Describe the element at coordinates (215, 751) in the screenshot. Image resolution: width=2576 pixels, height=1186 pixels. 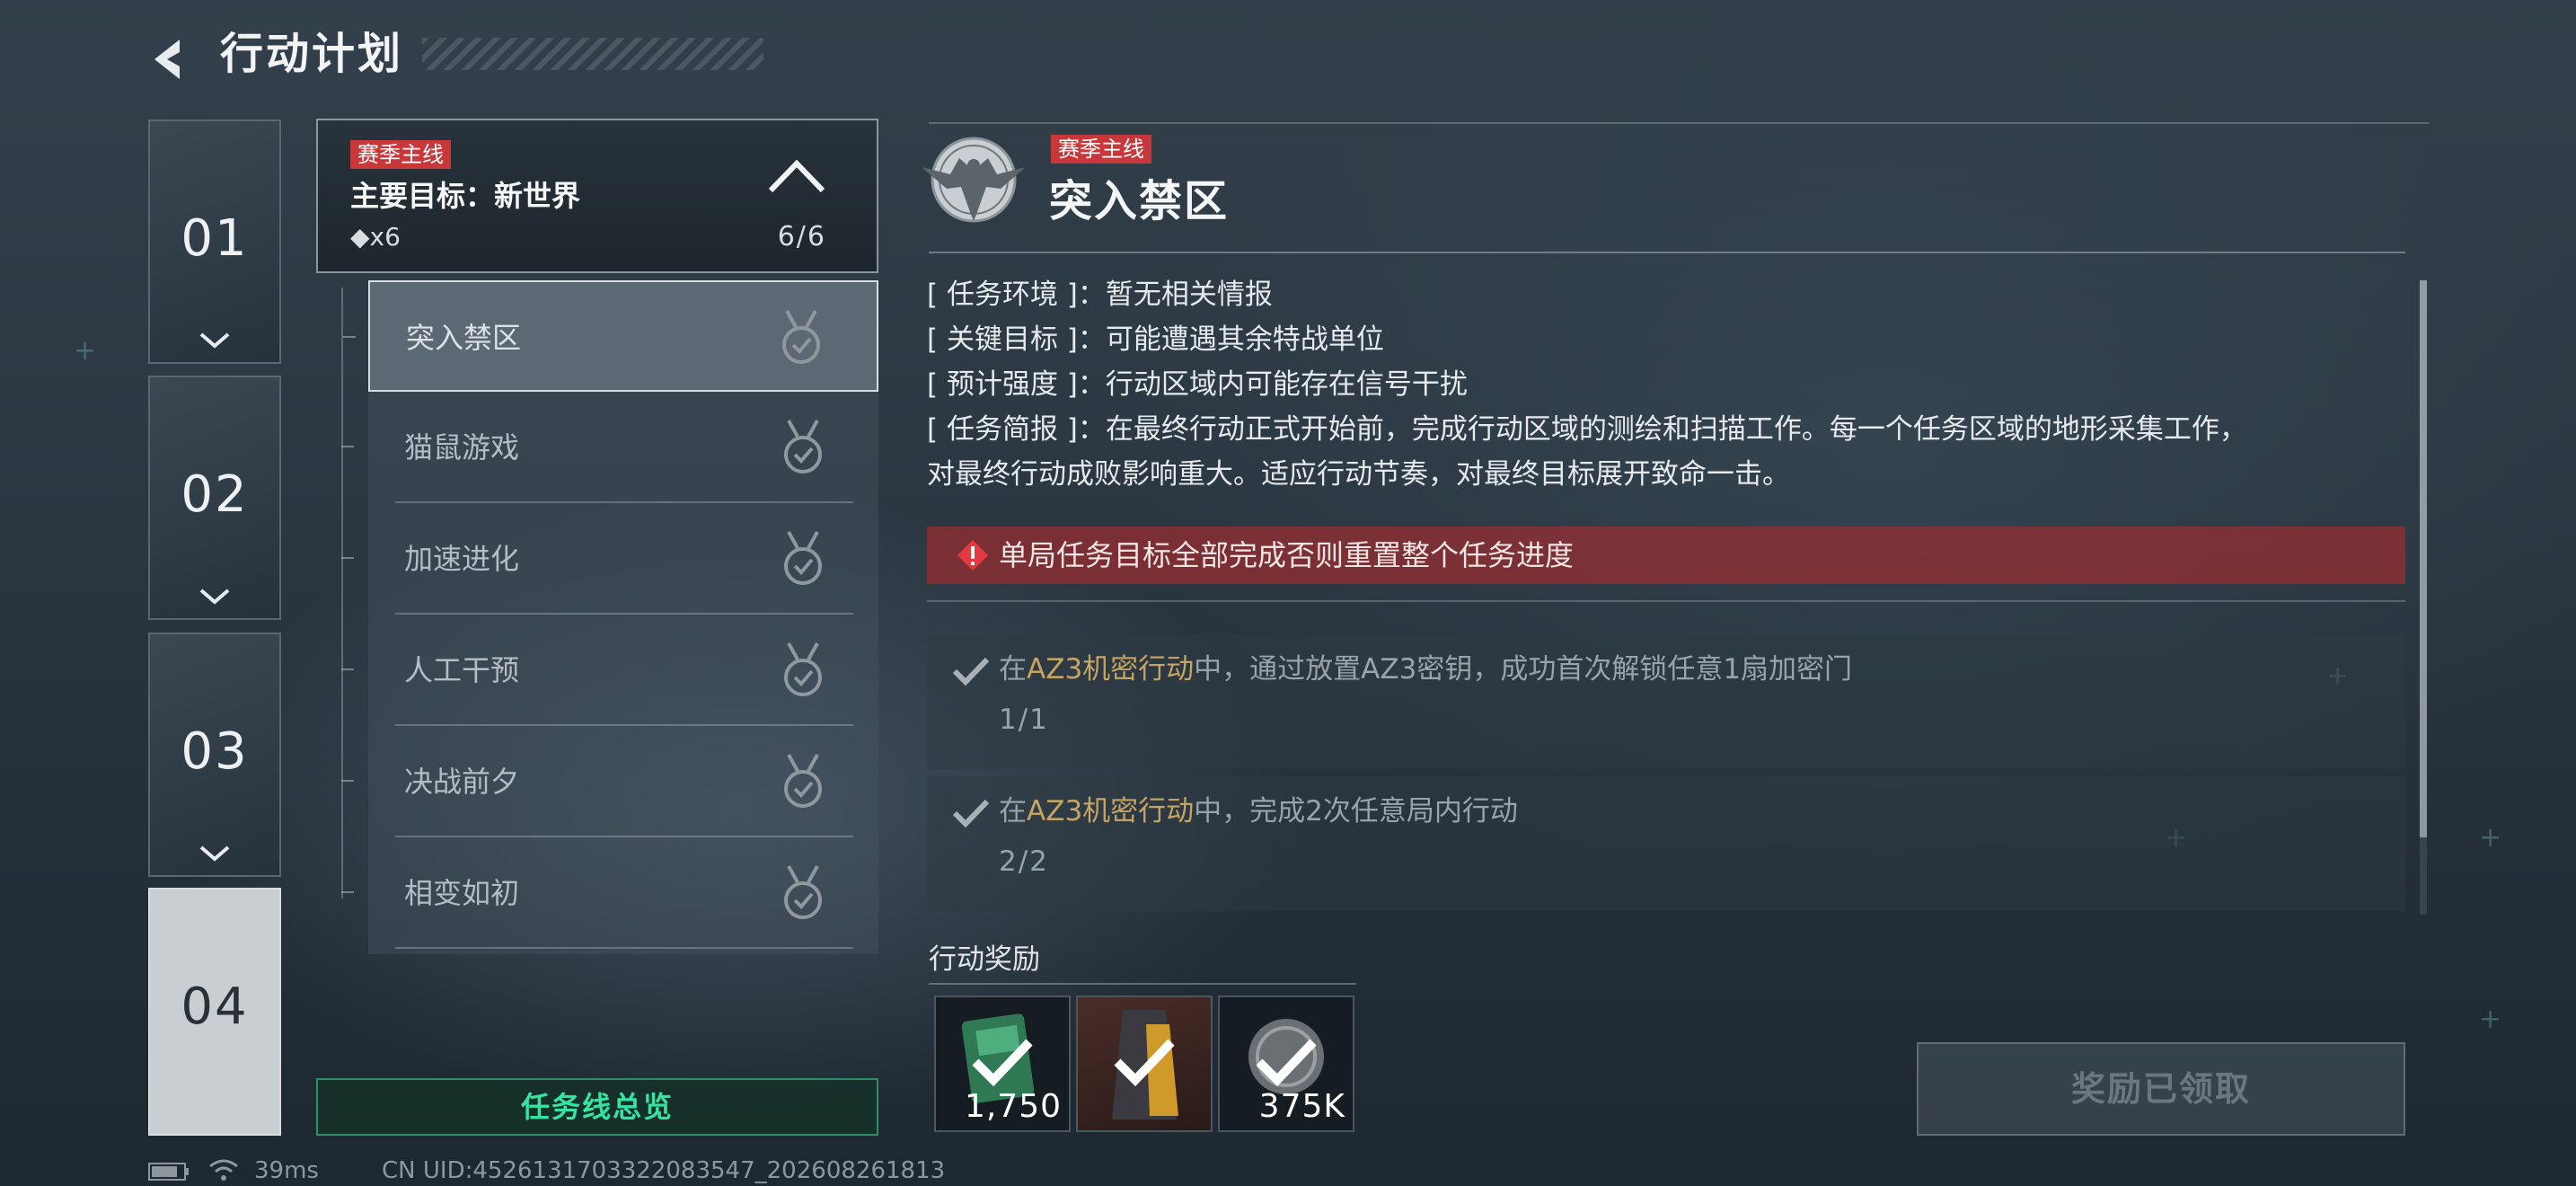
I see `chapter-number: 03` at that location.